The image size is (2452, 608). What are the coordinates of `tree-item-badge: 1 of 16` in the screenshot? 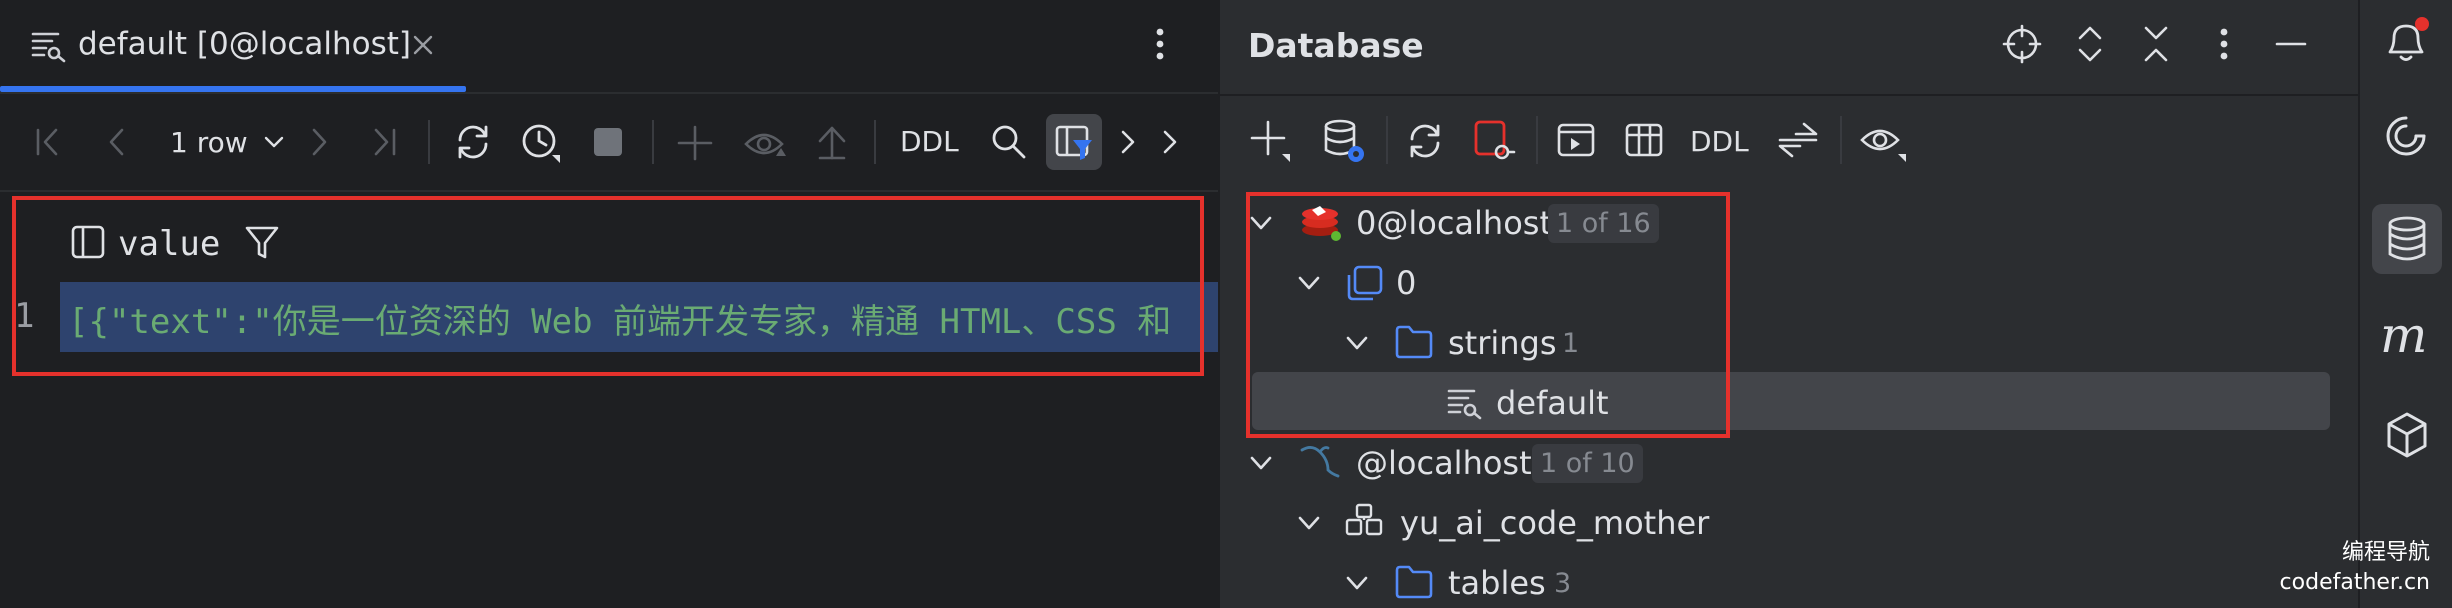 It's located at (1603, 223).